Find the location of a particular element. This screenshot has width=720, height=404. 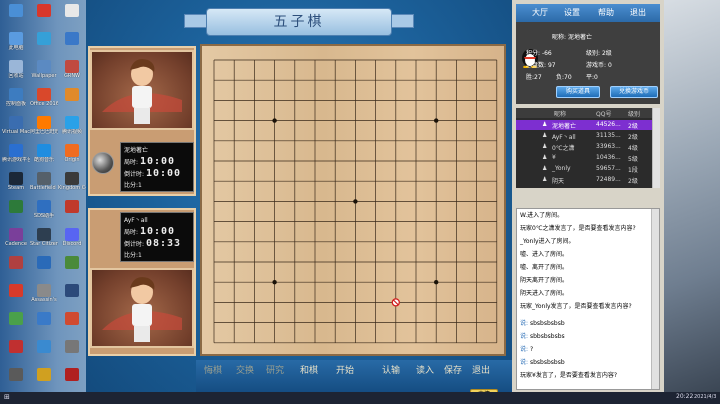

desktop-icon: Origin is located at coordinates (72, 156).